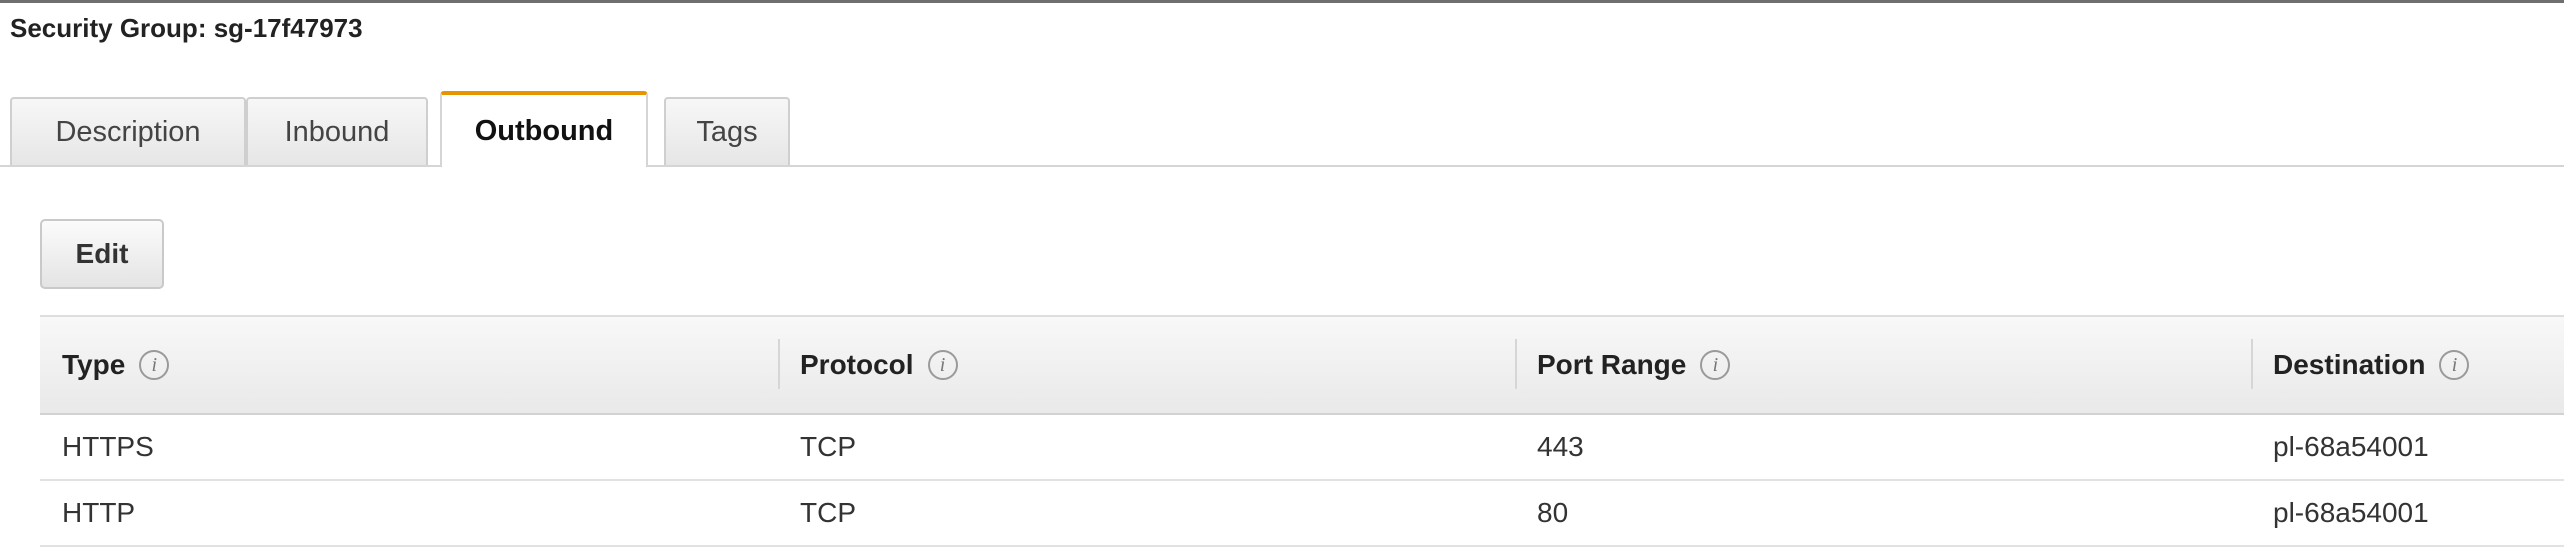 This screenshot has width=2564, height=560. I want to click on page-title: Security Group: sg-17f47973, so click(186, 28).